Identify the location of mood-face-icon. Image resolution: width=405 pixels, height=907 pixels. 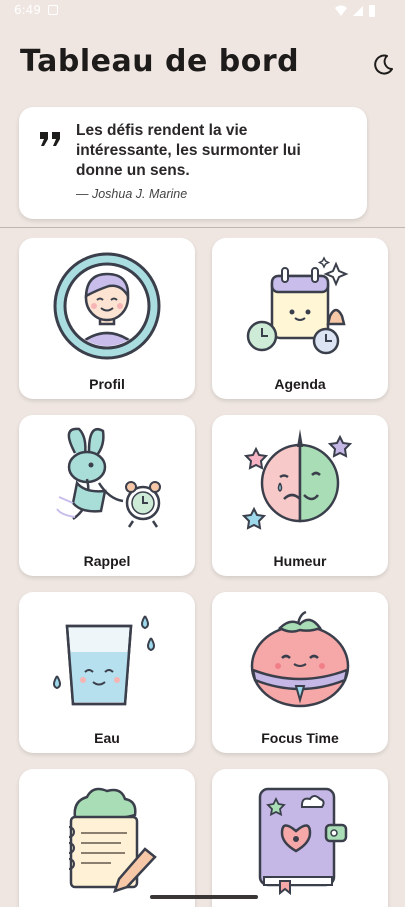
(297, 479).